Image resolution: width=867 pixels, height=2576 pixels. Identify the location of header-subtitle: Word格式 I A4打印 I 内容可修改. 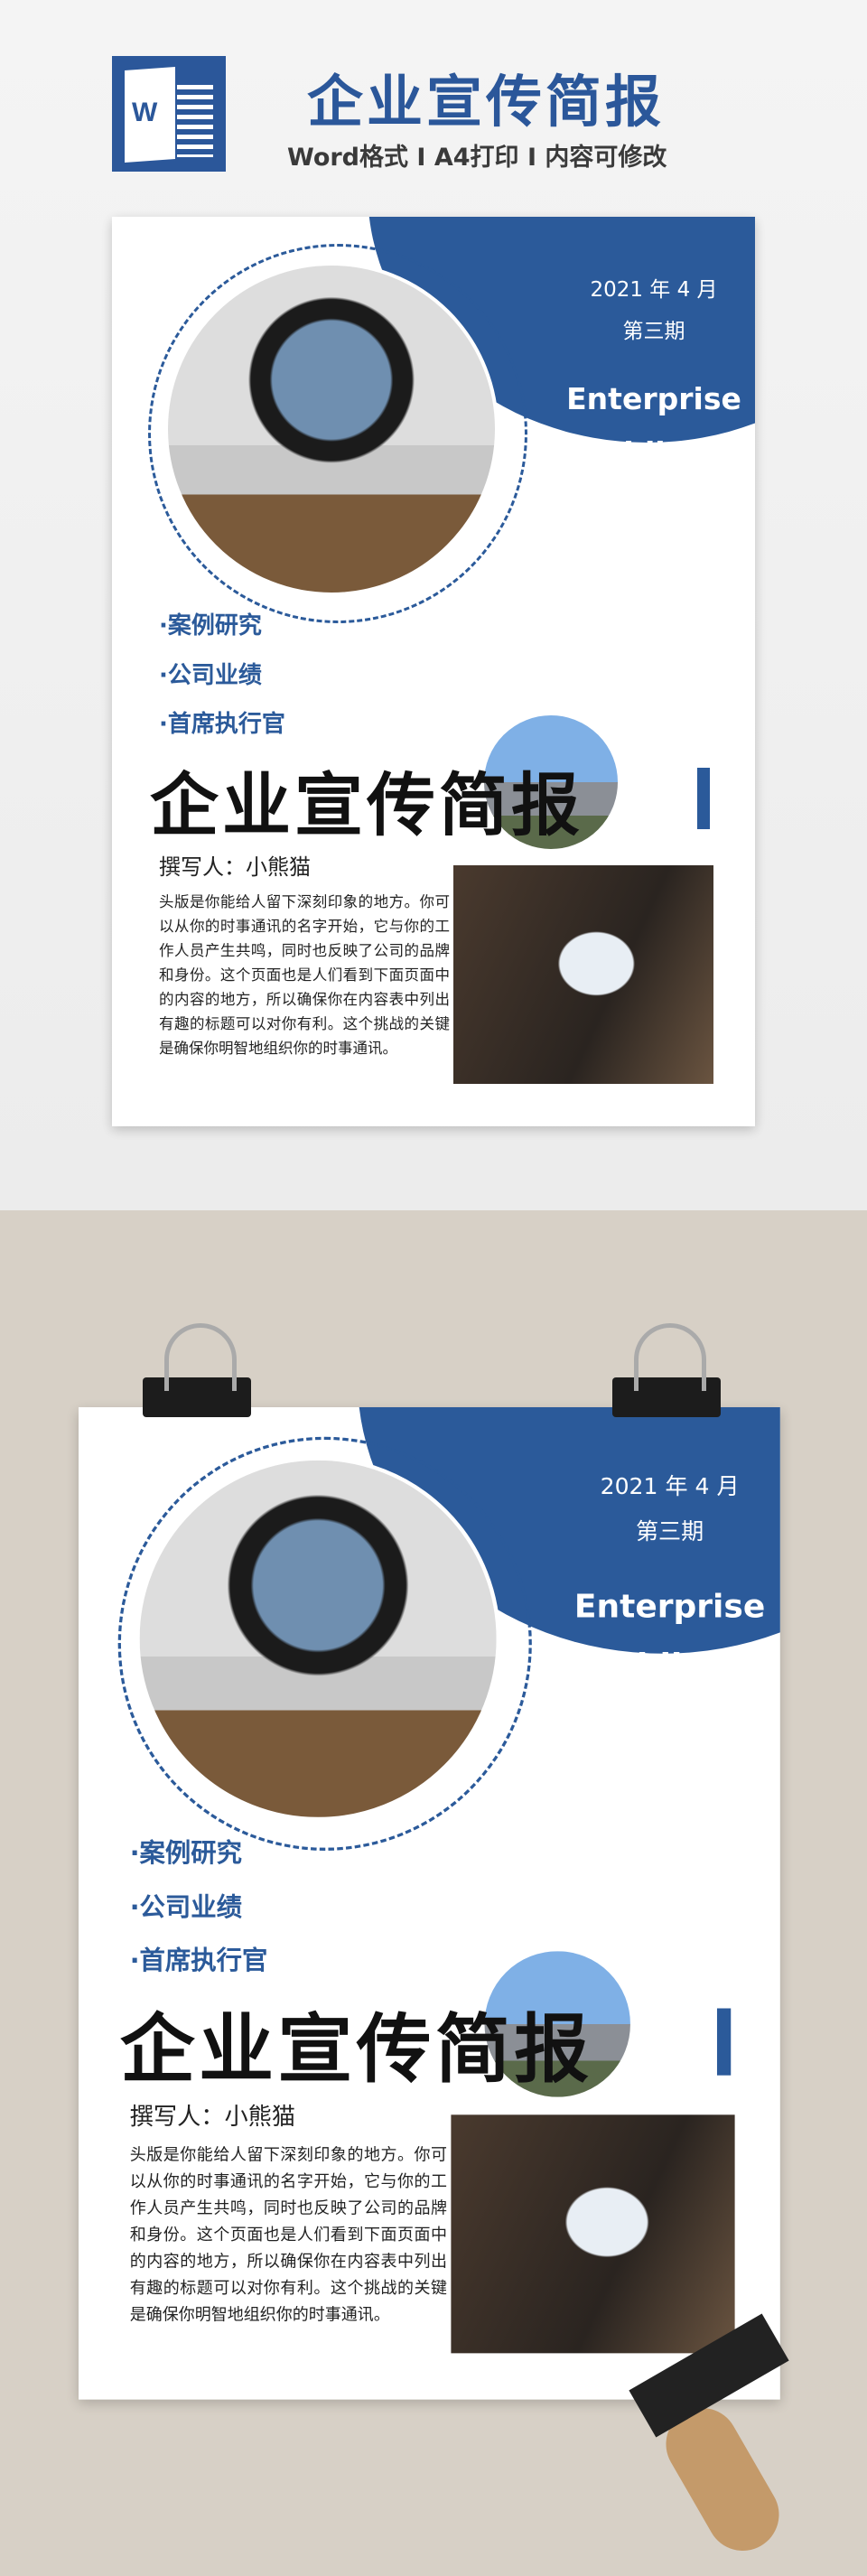
(477, 158).